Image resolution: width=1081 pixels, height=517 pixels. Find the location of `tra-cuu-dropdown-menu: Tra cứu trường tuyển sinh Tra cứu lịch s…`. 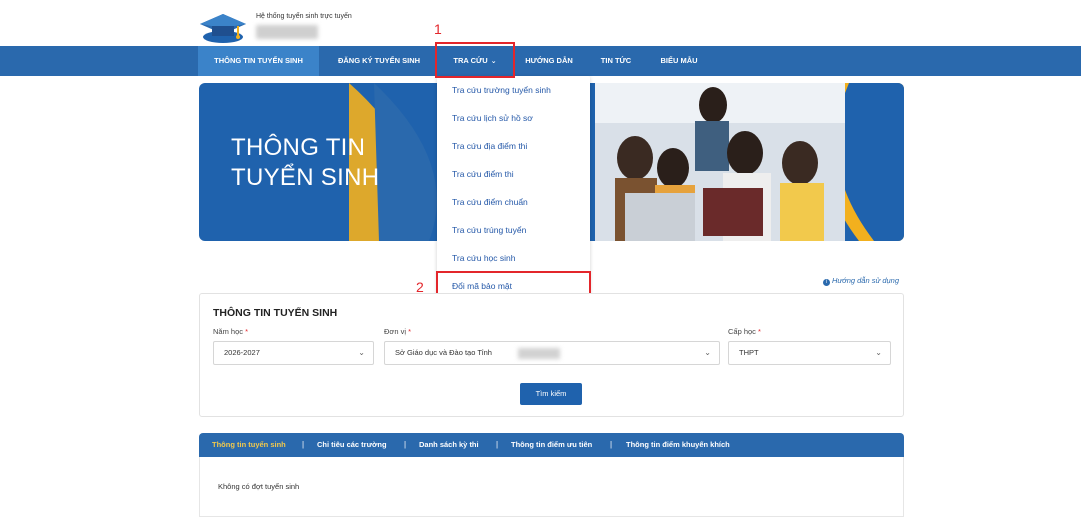

tra-cuu-dropdown-menu: Tra cứu trường tuyển sinh Tra cứu lịch s… is located at coordinates (513, 188).